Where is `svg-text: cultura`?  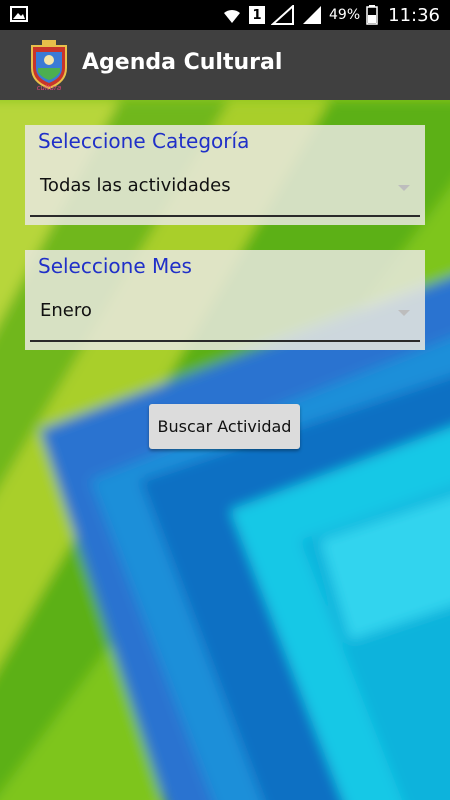 svg-text: cultura is located at coordinates (49, 88).